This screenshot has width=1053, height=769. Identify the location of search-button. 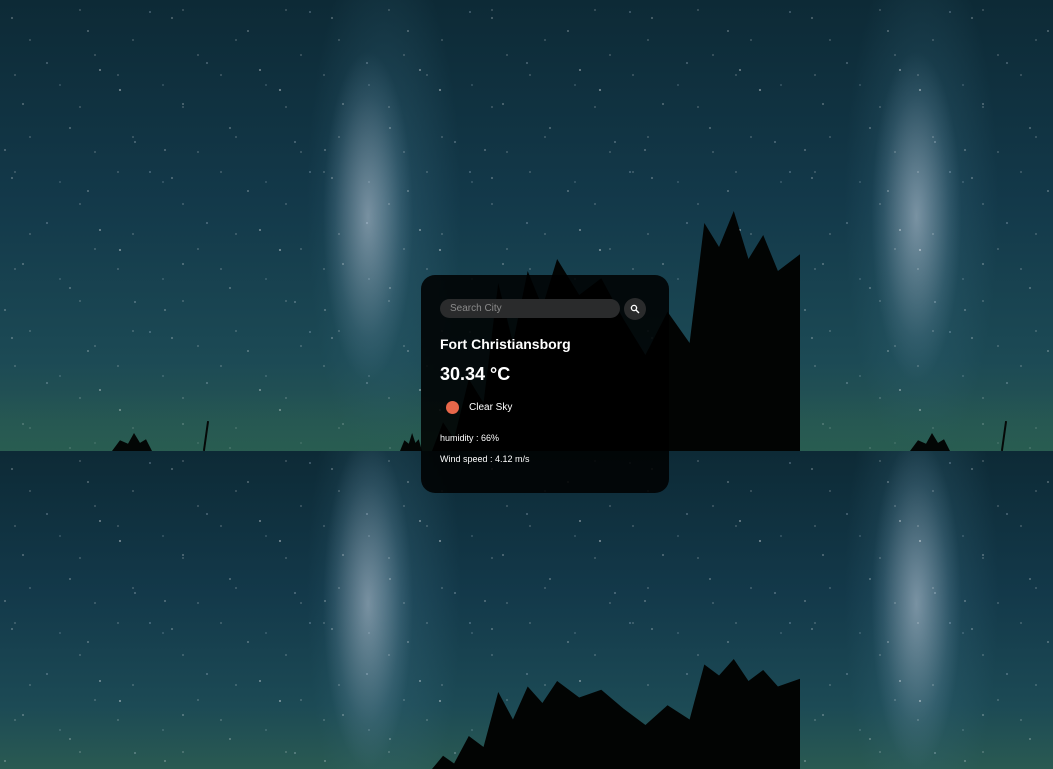
(635, 309).